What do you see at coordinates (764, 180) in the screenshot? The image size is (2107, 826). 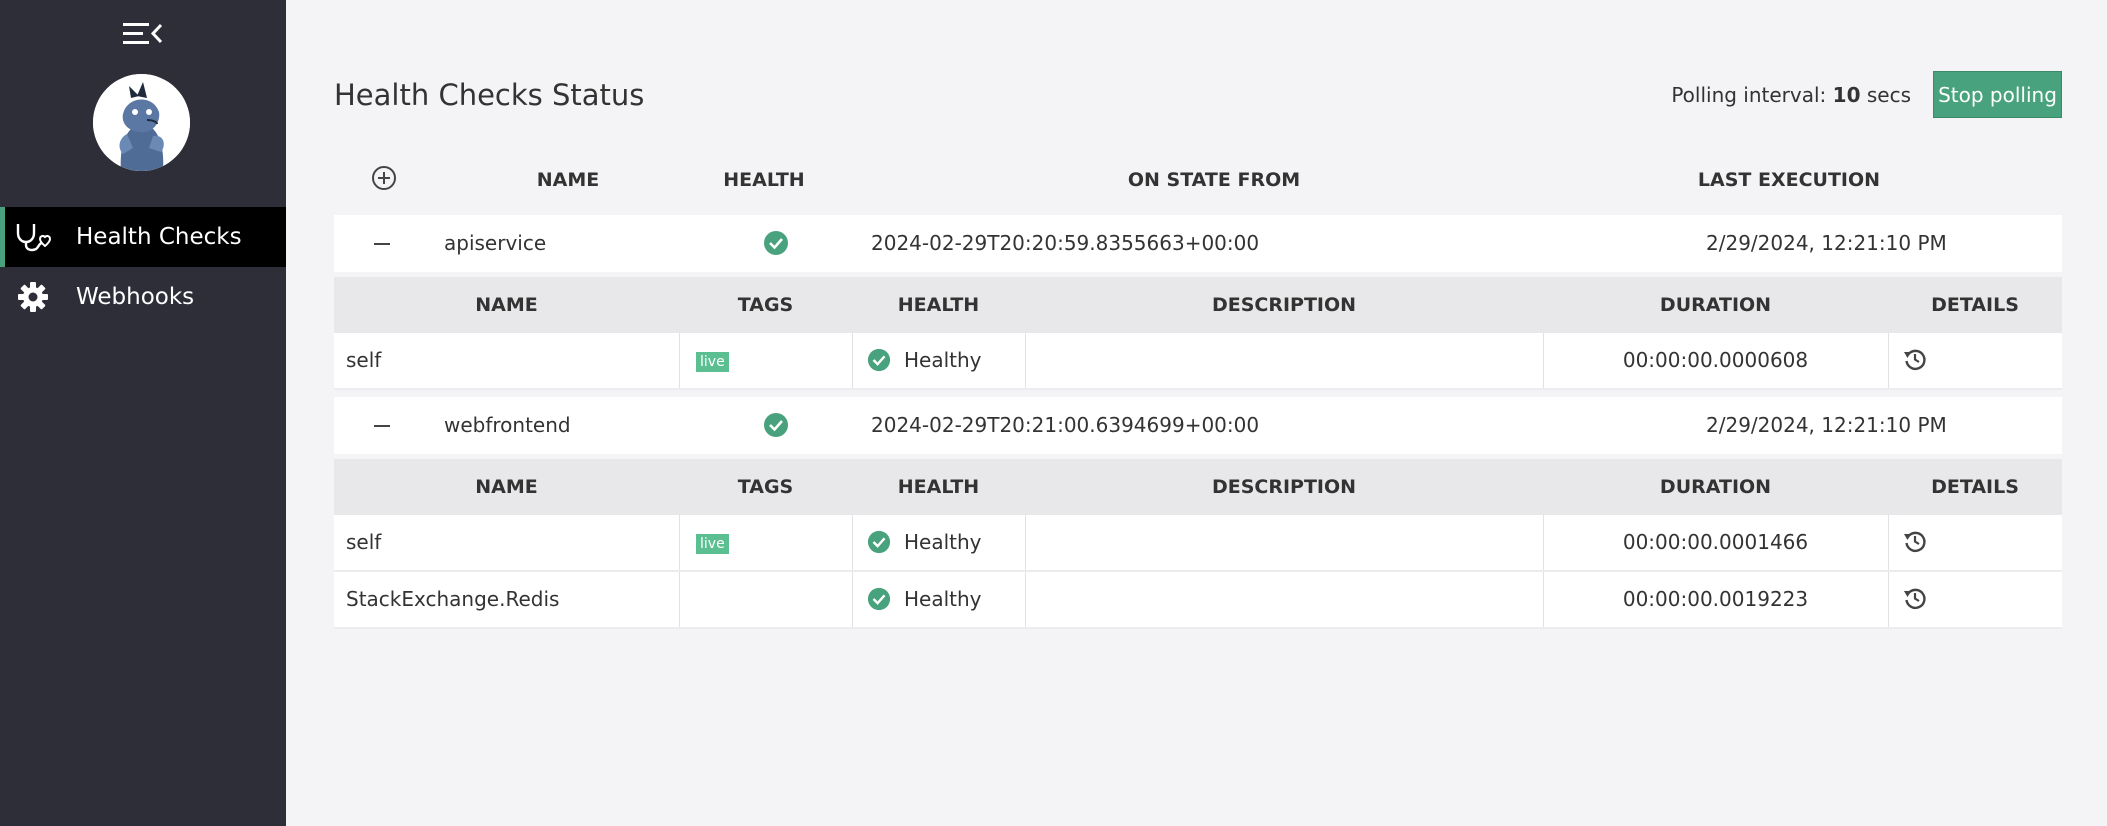 I see `column-header-health: HEALTH` at bounding box center [764, 180].